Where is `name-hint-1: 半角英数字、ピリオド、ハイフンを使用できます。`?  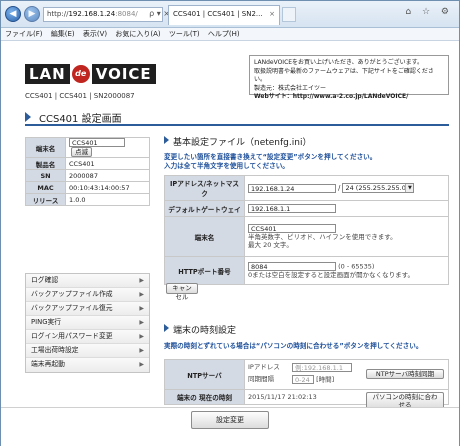
name-hint-1: 半角英数字、ピリオド、ハイフンを使用できます。 is located at coordinates (322, 237).